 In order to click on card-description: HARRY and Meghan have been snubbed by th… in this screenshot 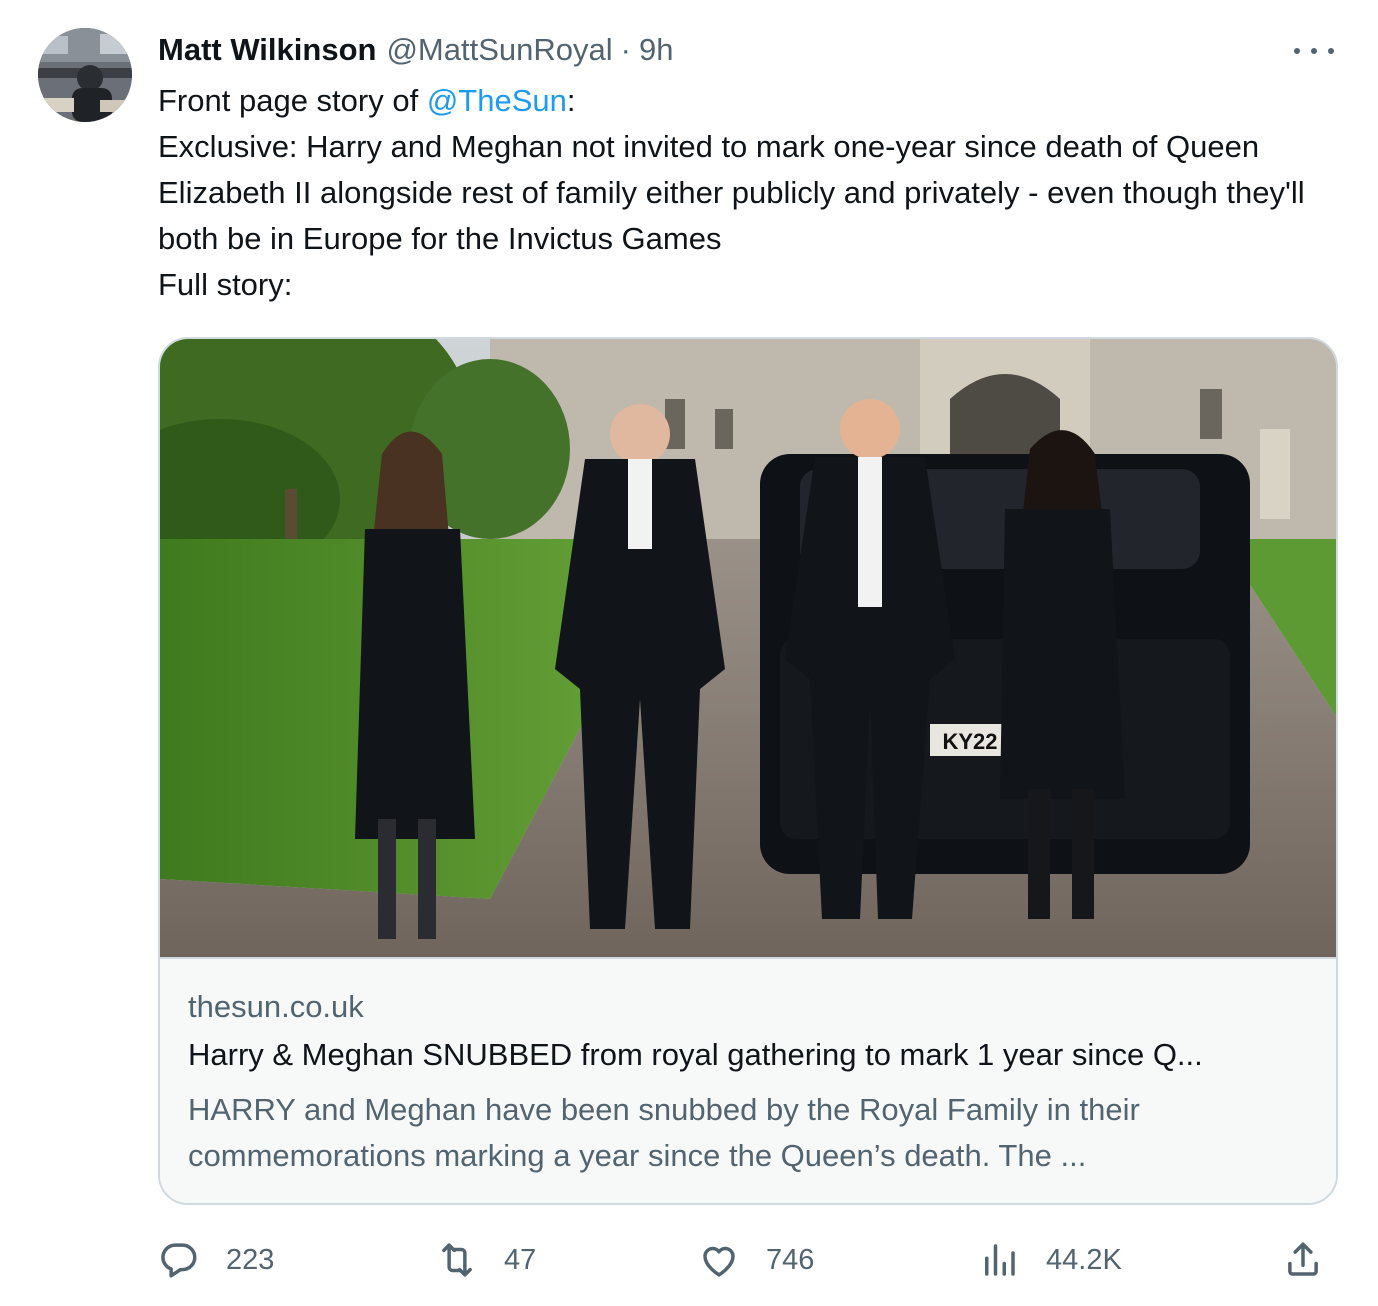, I will do `click(664, 1132)`.